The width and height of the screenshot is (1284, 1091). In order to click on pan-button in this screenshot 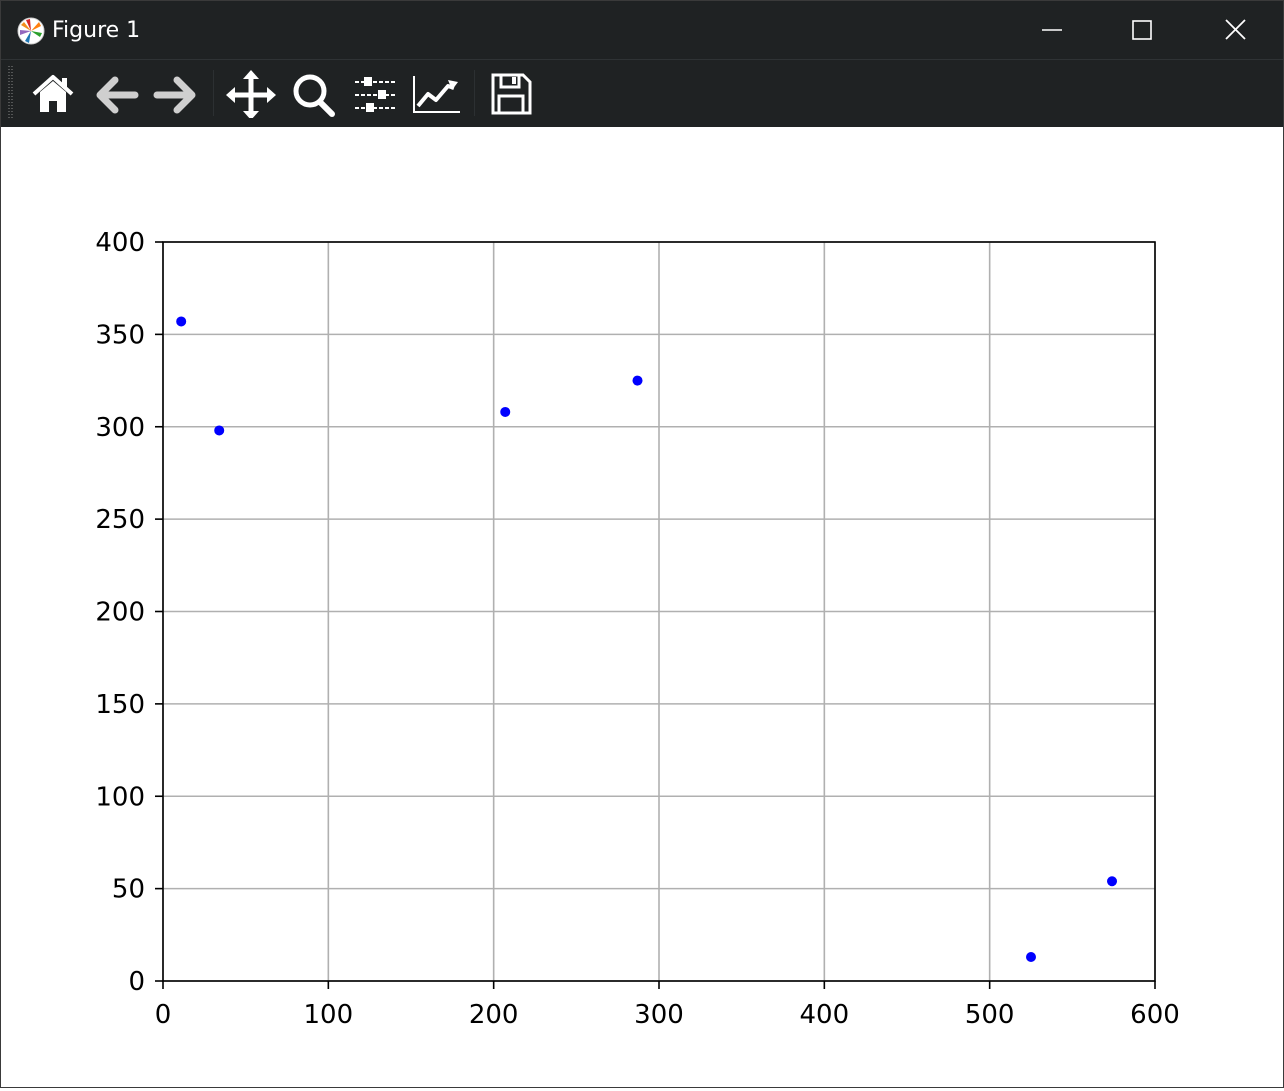, I will do `click(251, 93)`.